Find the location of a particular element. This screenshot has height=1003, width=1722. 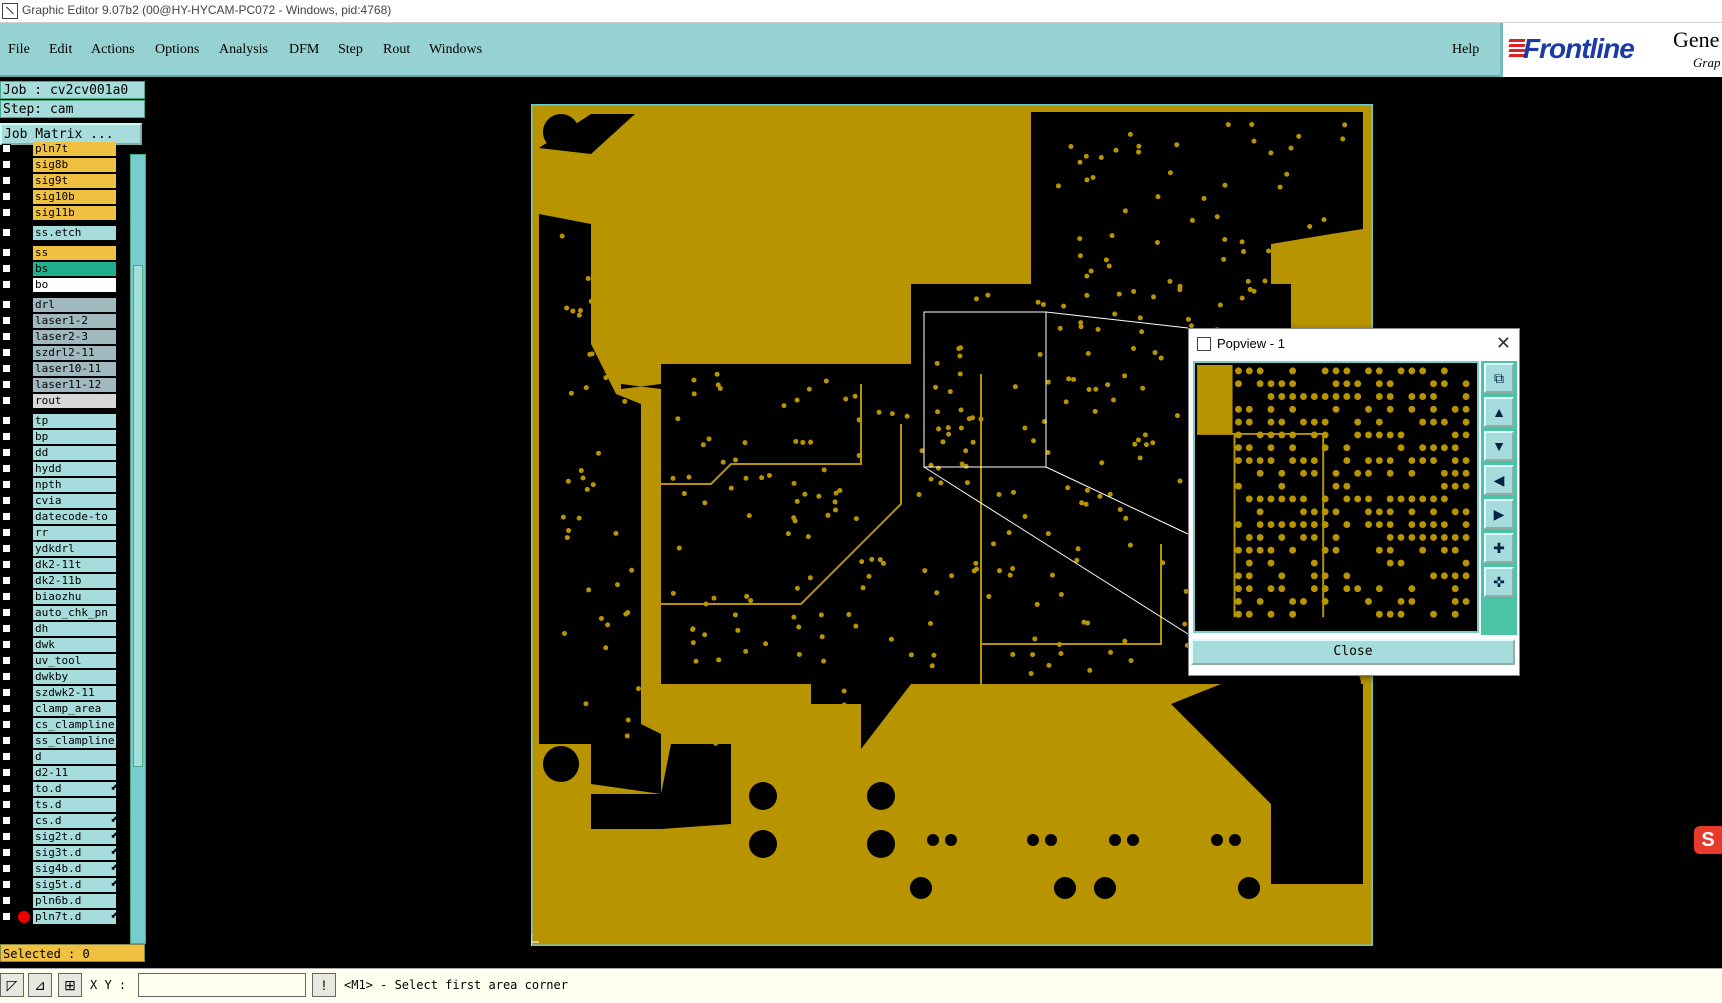

layer-row: laser2-3 is located at coordinates (60, 337).